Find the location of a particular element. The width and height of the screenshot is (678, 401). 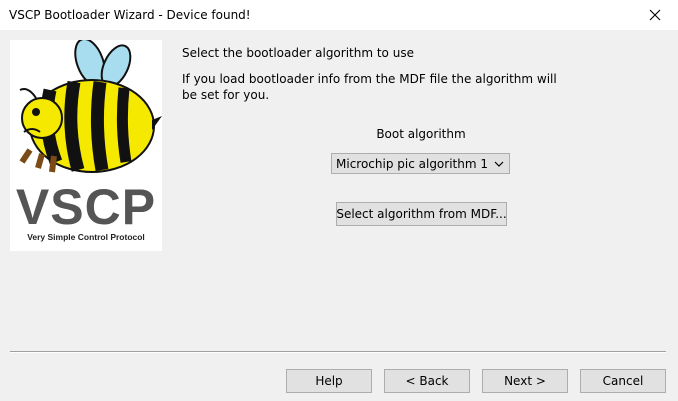

bee-icon is located at coordinates (90, 106).